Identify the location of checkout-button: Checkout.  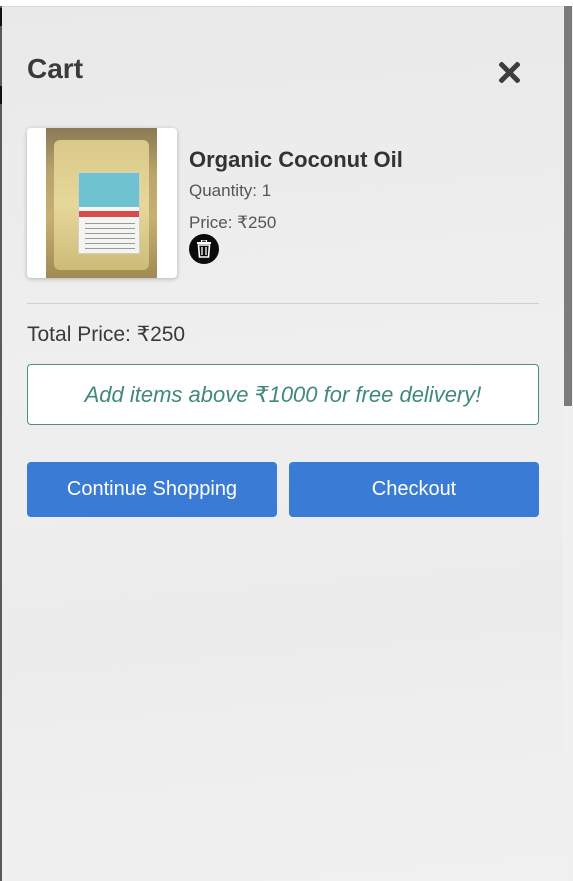
(414, 489).